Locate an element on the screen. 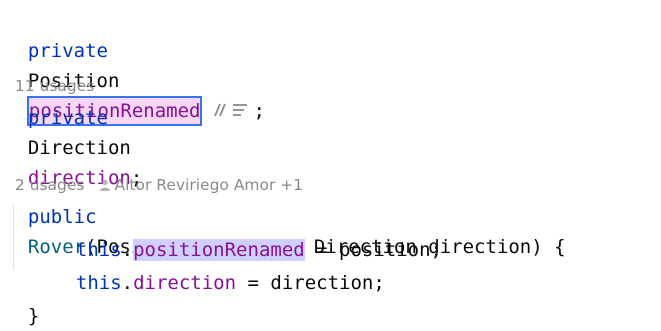 The image size is (661, 331). code-line-assign-position: this.positionRenamed = position; is located at coordinates (247, 233).